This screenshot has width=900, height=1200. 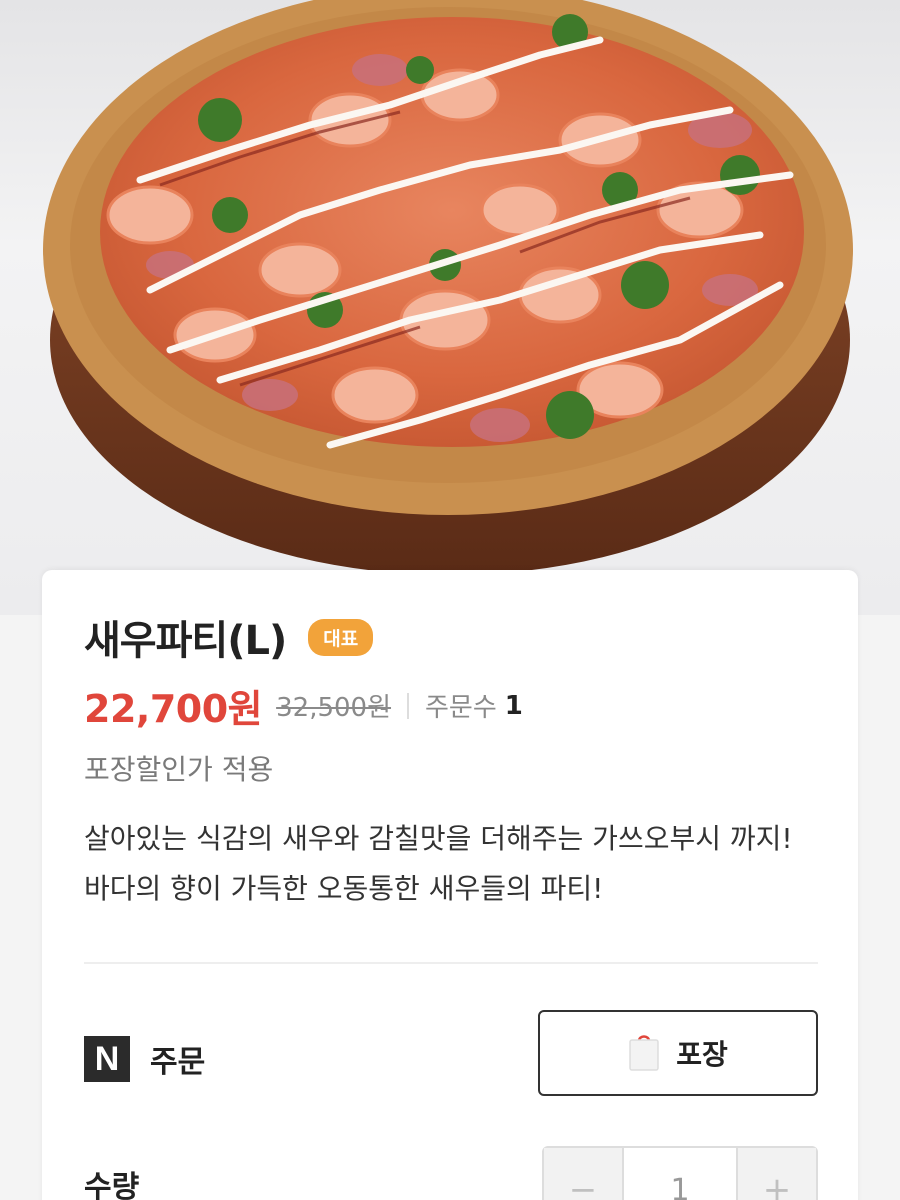 I want to click on original-price: 32,500원, so click(x=334, y=708).